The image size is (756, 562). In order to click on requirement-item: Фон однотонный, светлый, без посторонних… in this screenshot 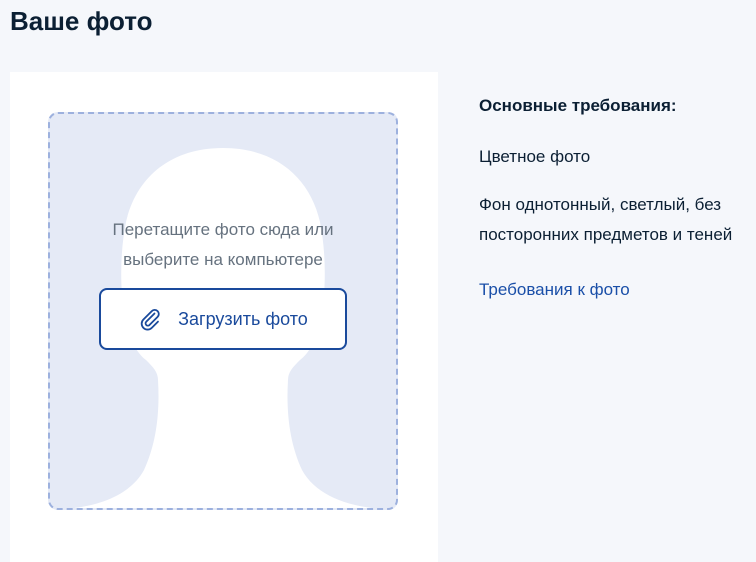, I will do `click(606, 219)`.